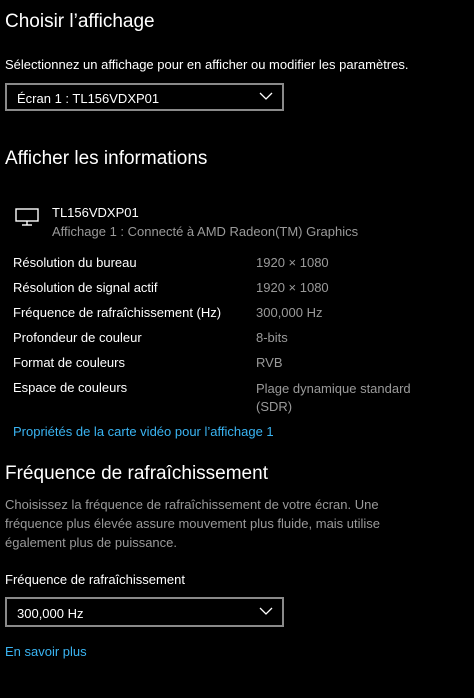 The width and height of the screenshot is (474, 698). Describe the element at coordinates (95, 579) in the screenshot. I see `refresh-rate-field-label: Fréquence de rafraîchissement` at that location.